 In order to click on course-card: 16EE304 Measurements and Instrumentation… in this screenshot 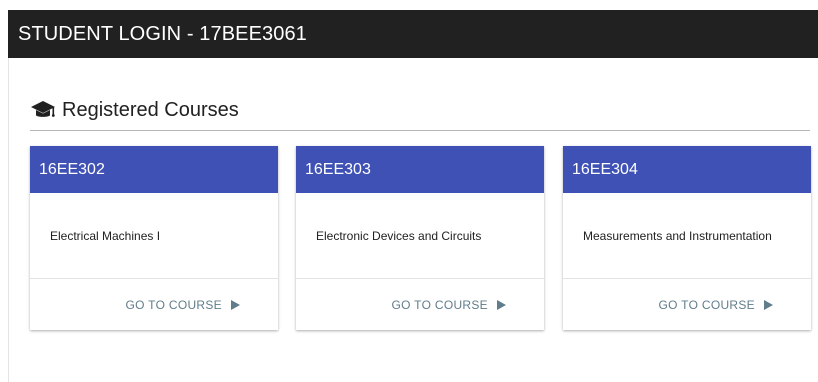, I will do `click(687, 238)`.